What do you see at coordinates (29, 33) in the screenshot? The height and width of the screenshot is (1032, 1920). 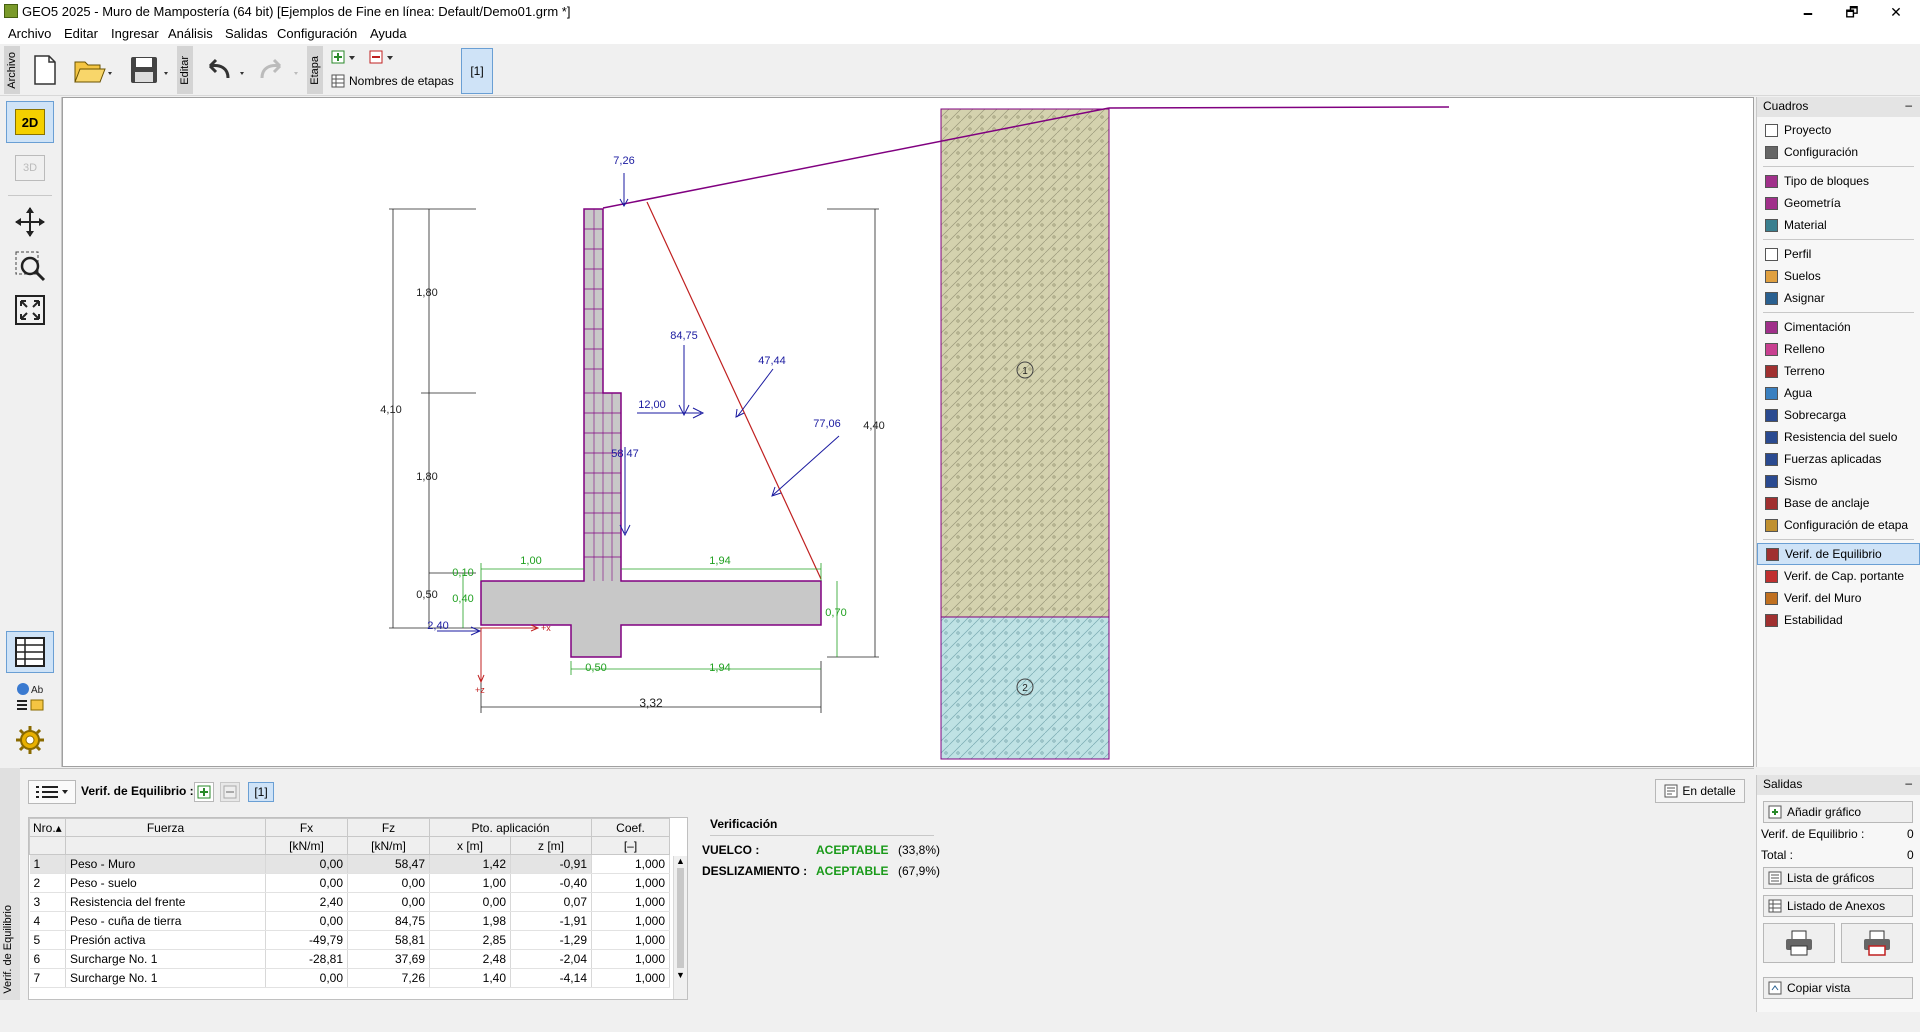 I see `menu-archivo: Archivo` at bounding box center [29, 33].